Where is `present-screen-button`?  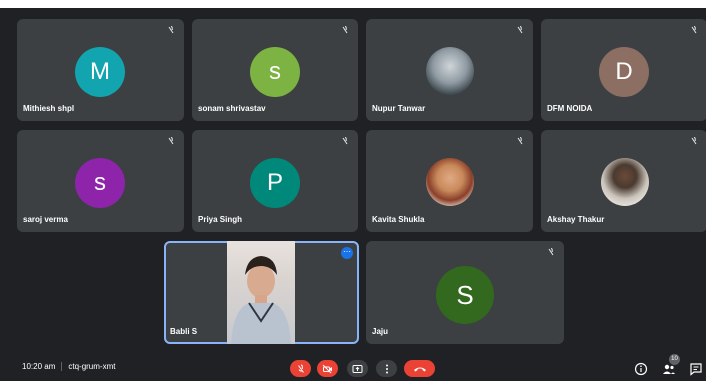 present-screen-button is located at coordinates (357, 368).